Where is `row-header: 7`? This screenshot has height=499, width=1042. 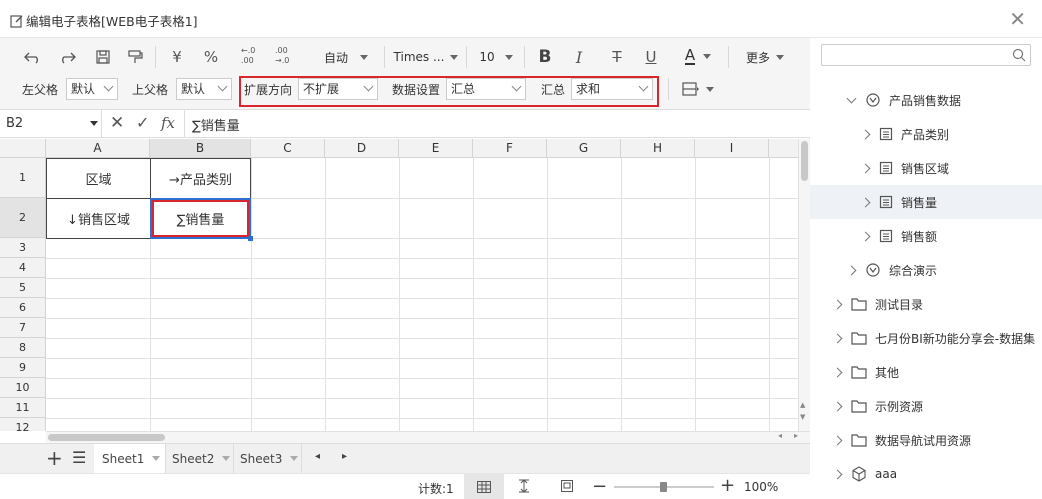 row-header: 7 is located at coordinates (23, 328).